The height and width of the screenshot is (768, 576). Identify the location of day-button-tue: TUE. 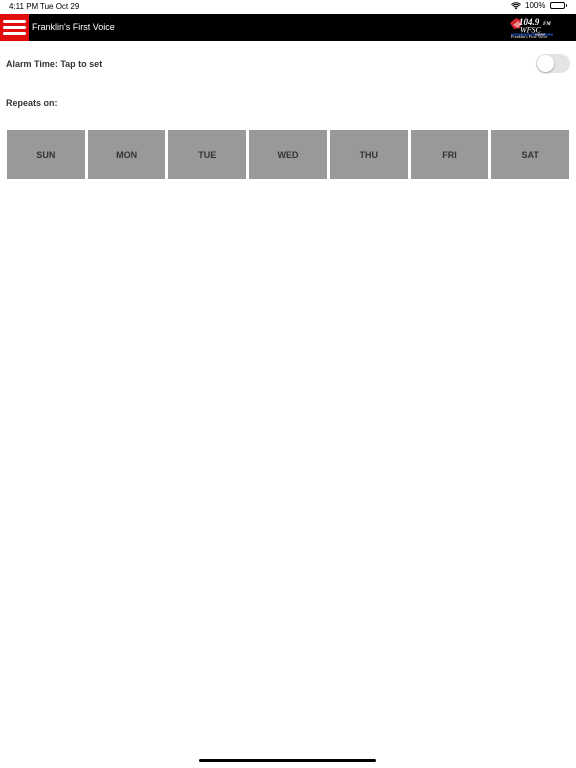
(207, 154).